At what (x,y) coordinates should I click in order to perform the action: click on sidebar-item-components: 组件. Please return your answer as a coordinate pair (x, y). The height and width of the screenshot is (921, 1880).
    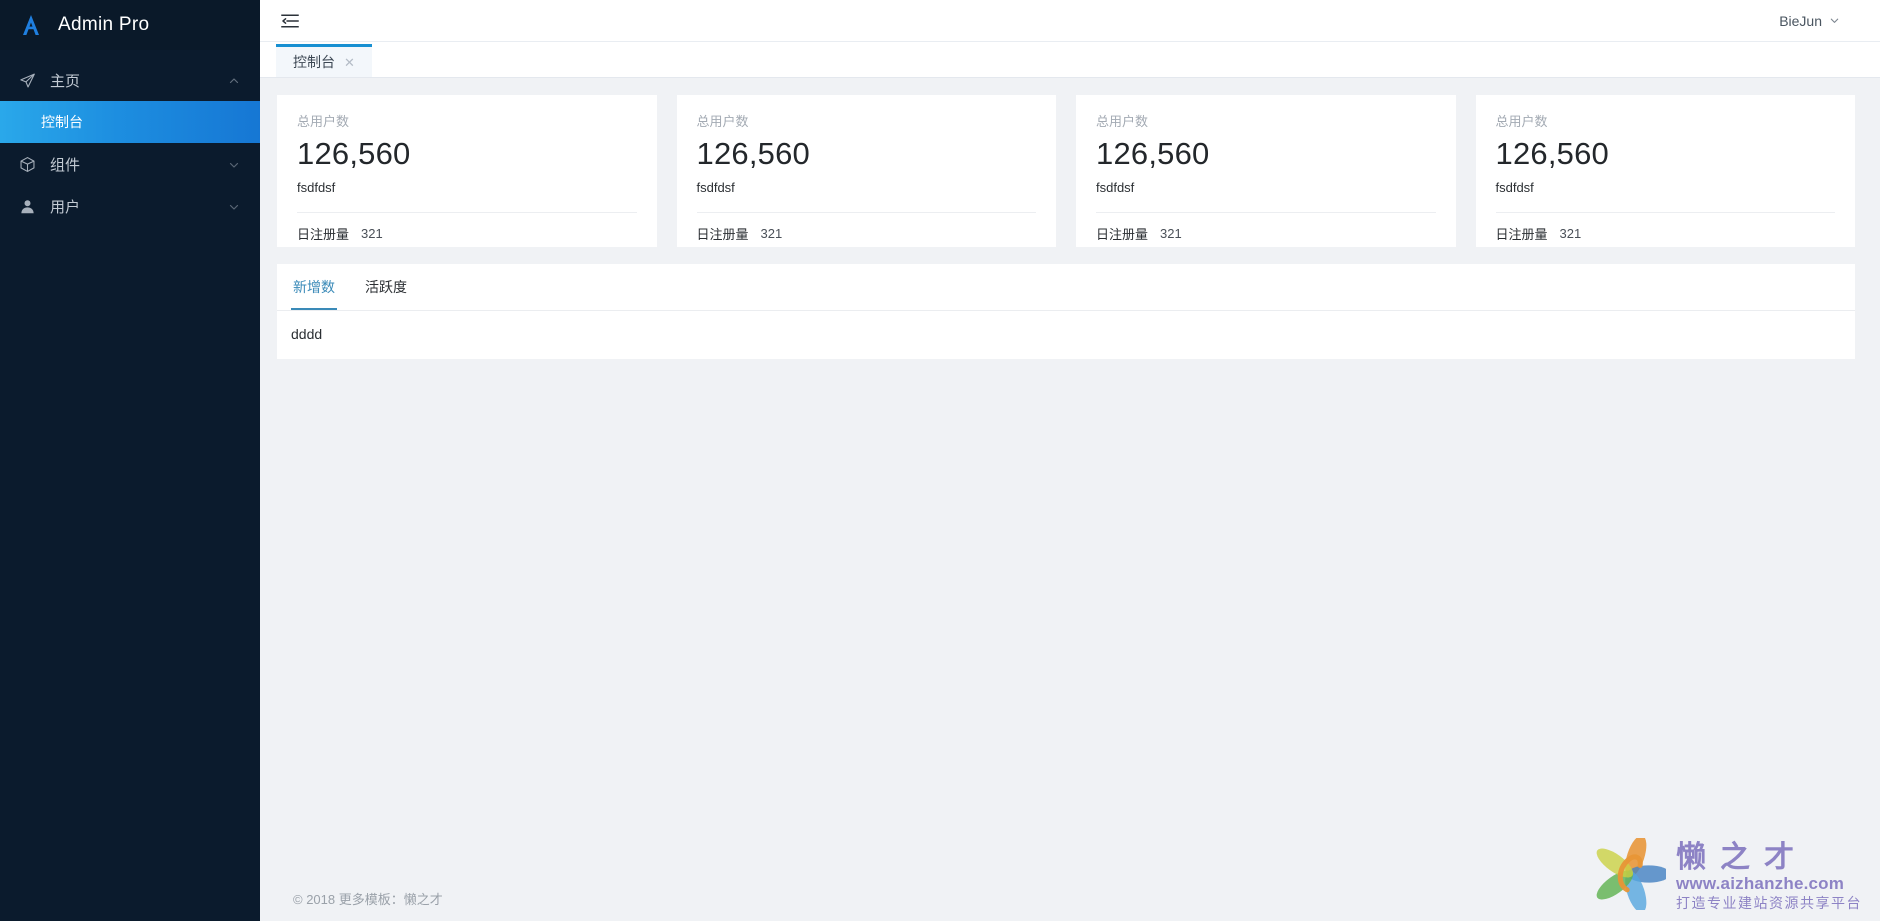
    Looking at the image, I should click on (130, 164).